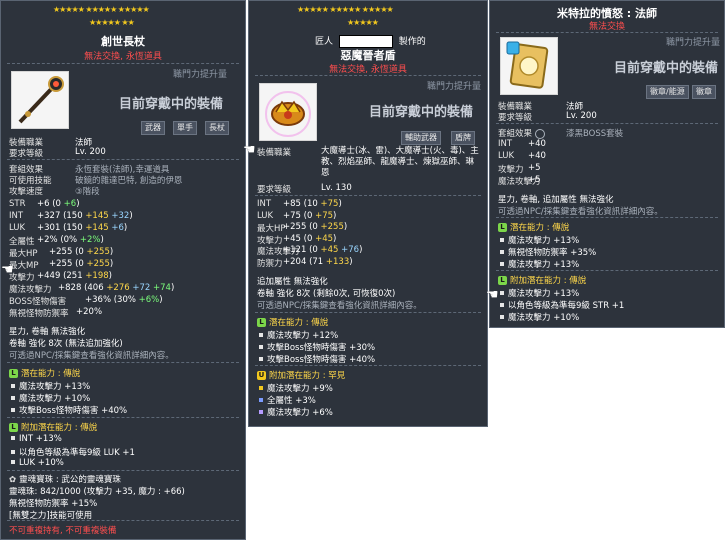 This screenshot has width=725, height=540. What do you see at coordinates (47, 332) in the screenshot?
I see `star-force-note: 星力, 卷軸 無法強化` at bounding box center [47, 332].